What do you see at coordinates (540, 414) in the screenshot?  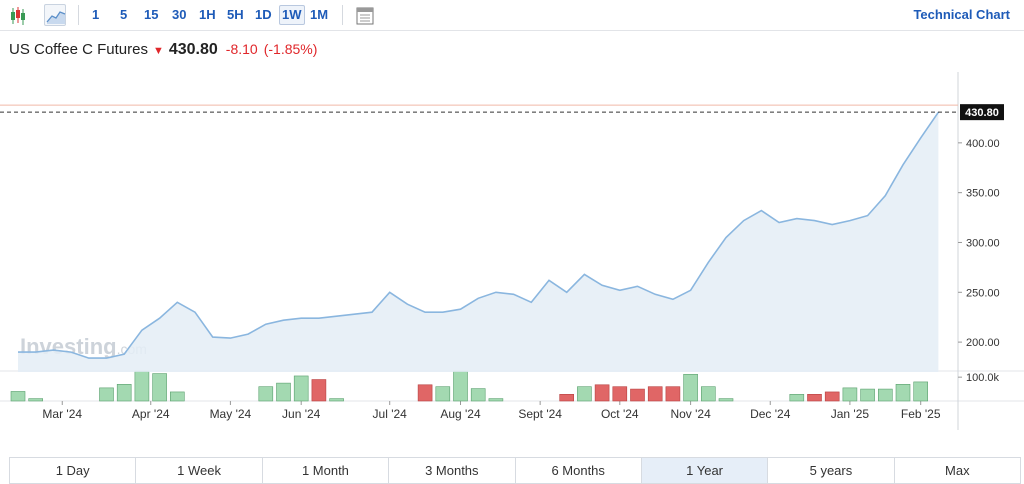 I see `x-tick-label: Sept '24` at bounding box center [540, 414].